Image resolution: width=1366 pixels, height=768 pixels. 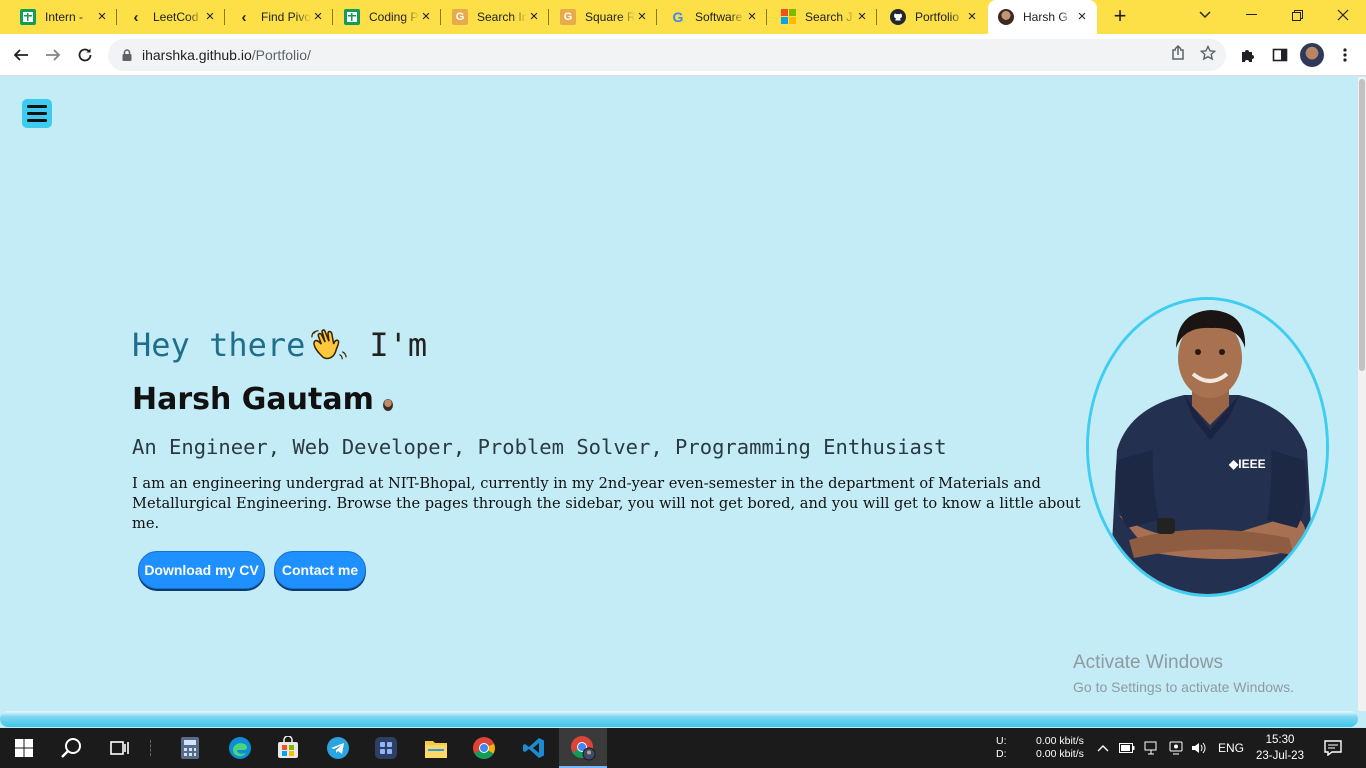 What do you see at coordinates (386, 748) in the screenshot?
I see `apps-grid-icon` at bounding box center [386, 748].